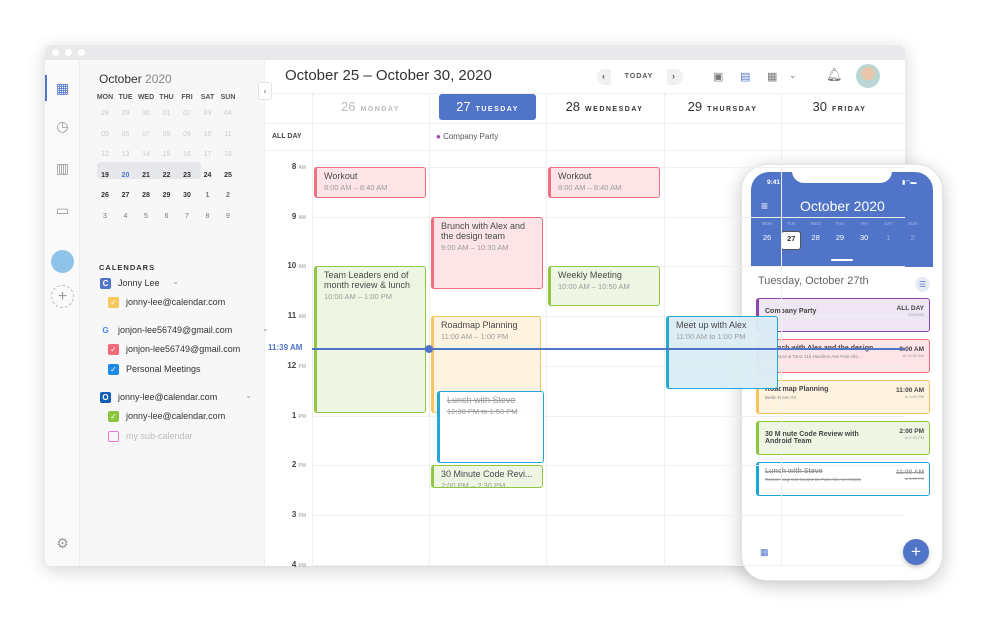 The image size is (1000, 633). I want to click on next-week-button: ›, so click(674, 76).